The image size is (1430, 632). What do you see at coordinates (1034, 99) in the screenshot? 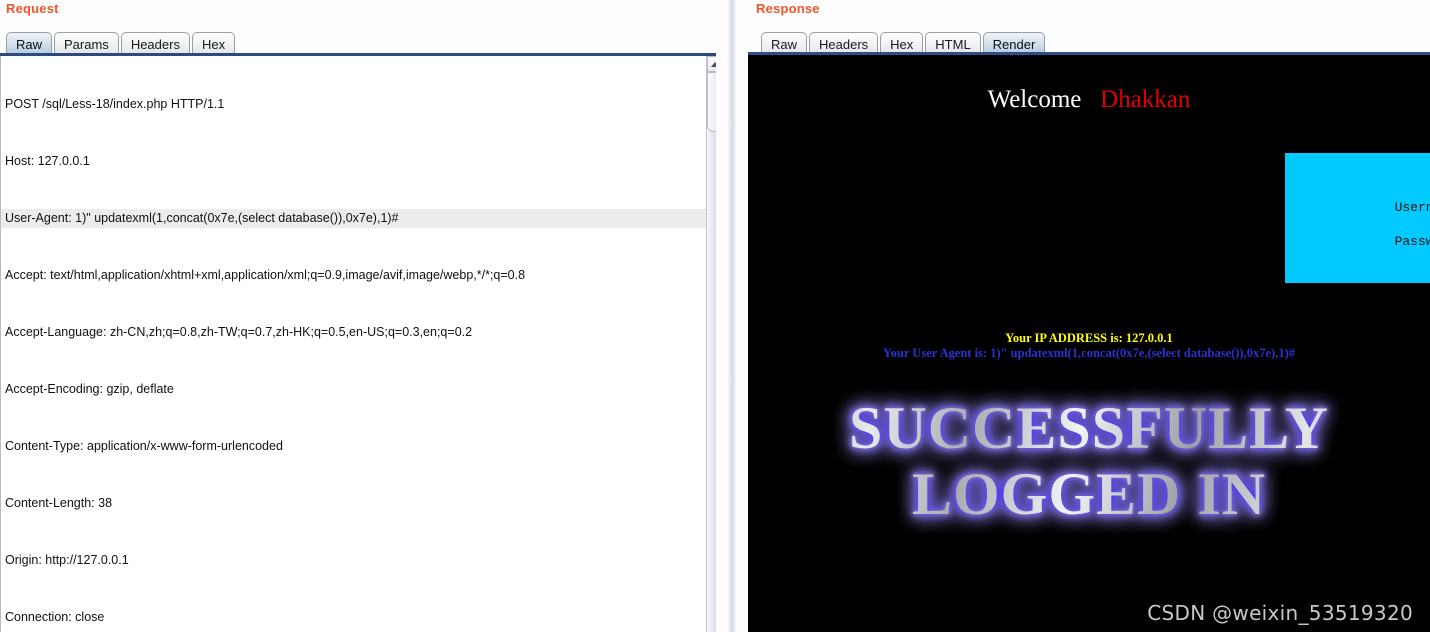
I see `welcome-text: Welcome` at bounding box center [1034, 99].